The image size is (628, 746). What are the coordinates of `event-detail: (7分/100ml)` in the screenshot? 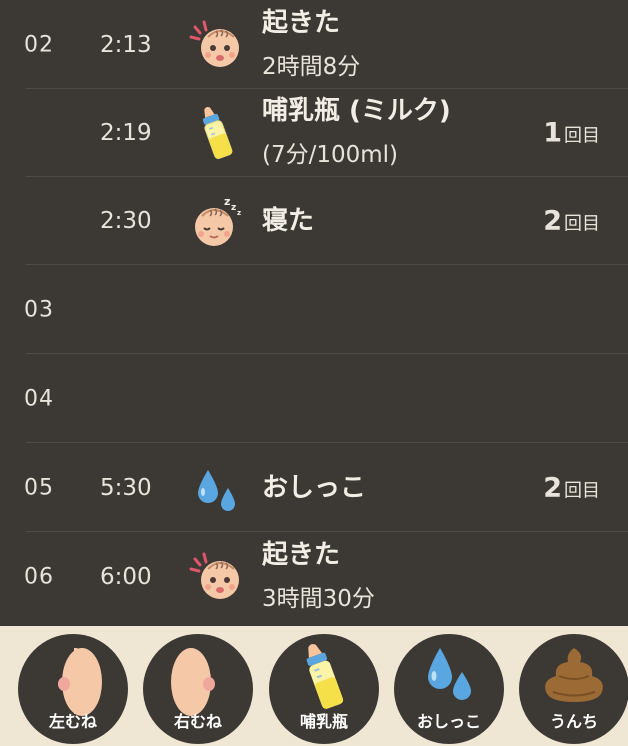 It's located at (330, 155).